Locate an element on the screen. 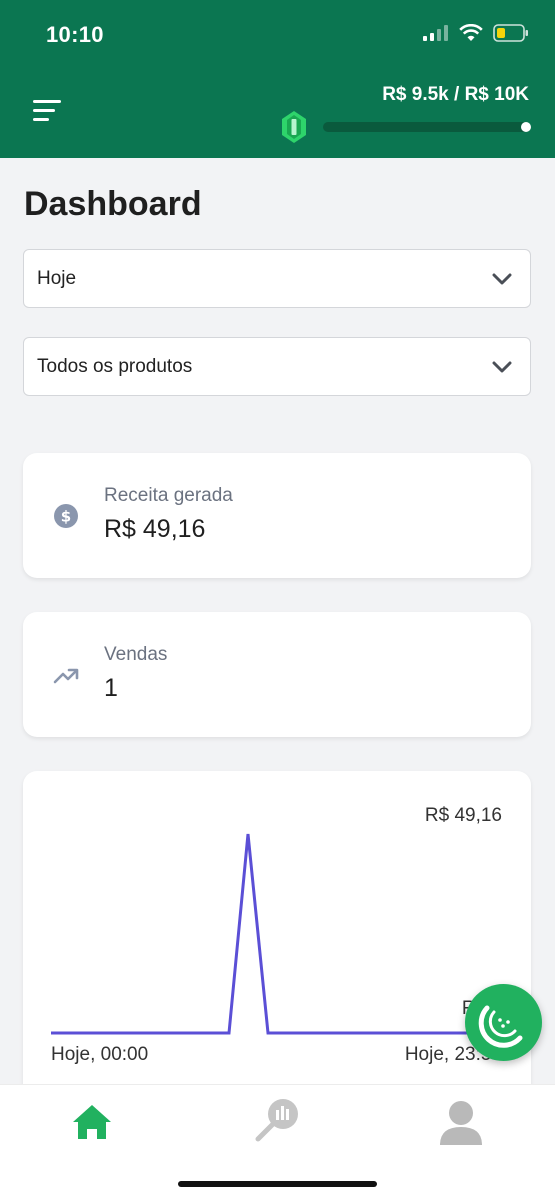 Image resolution: width=555 pixels, height=1200 pixels. status-icons is located at coordinates (476, 33).